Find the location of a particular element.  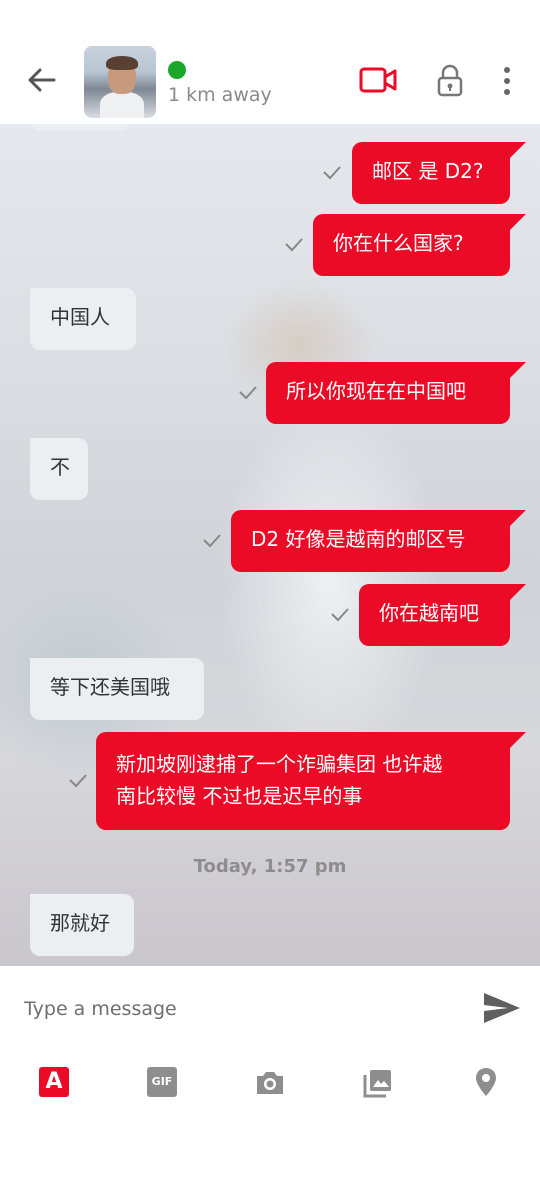

back-arrow-icon is located at coordinates (42, 80).